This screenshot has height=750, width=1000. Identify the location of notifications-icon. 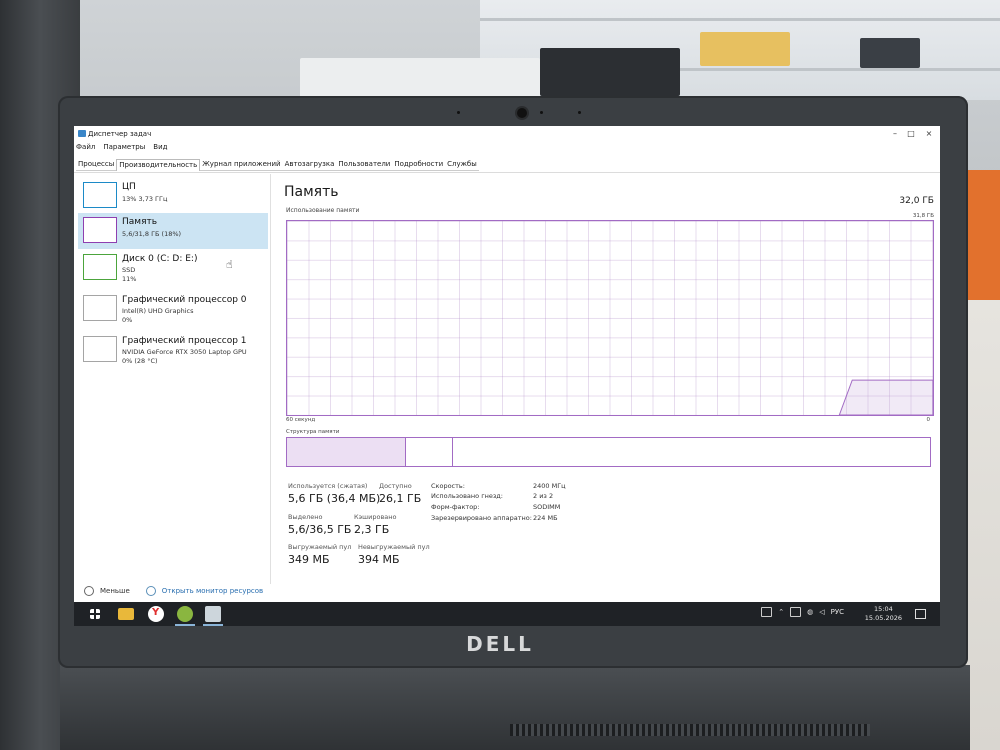
(920, 614).